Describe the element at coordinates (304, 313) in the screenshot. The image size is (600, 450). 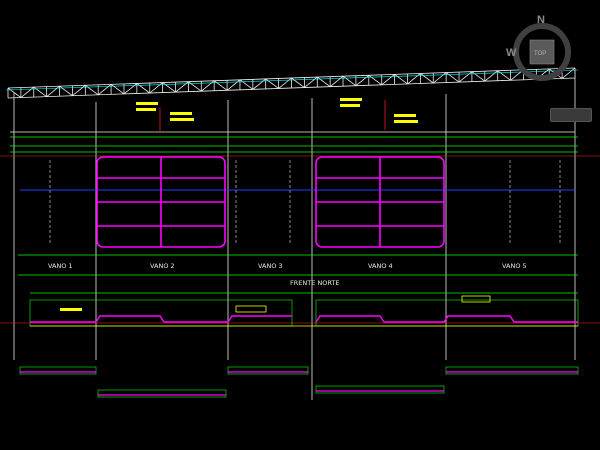
I see `lower-elevation` at that location.